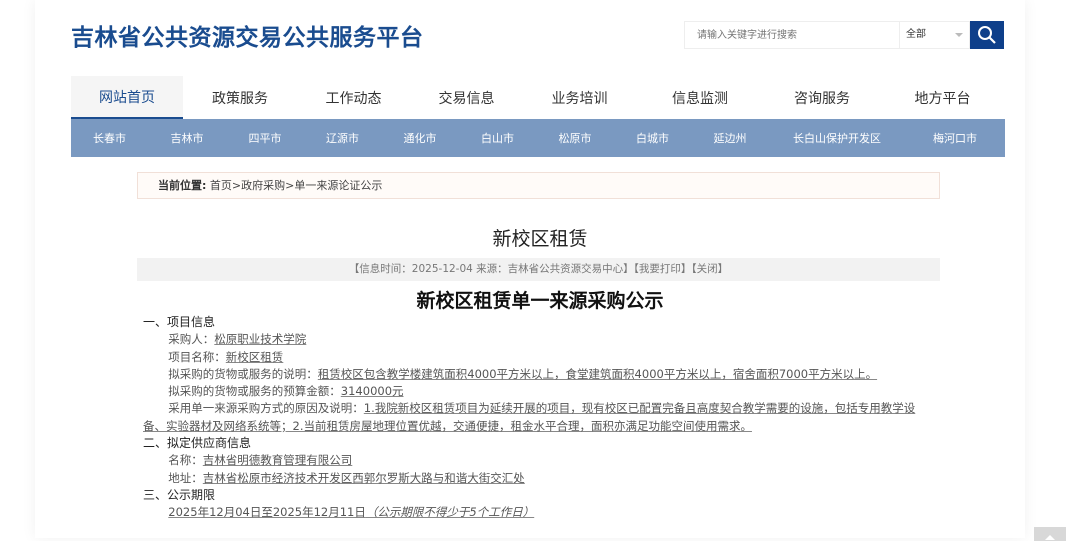 The height and width of the screenshot is (541, 1080). Describe the element at coordinates (197, 356) in the screenshot. I see `label: 项目名称：` at that location.